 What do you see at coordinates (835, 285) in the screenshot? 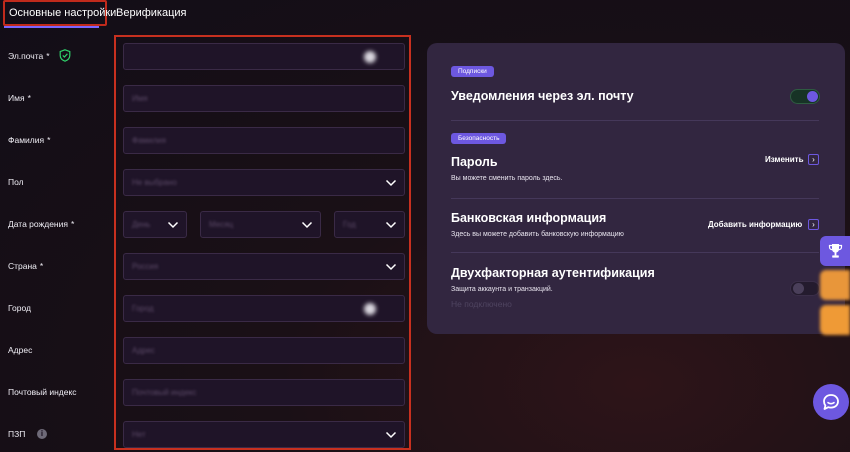
I see `bonuses-side-tab` at bounding box center [835, 285].